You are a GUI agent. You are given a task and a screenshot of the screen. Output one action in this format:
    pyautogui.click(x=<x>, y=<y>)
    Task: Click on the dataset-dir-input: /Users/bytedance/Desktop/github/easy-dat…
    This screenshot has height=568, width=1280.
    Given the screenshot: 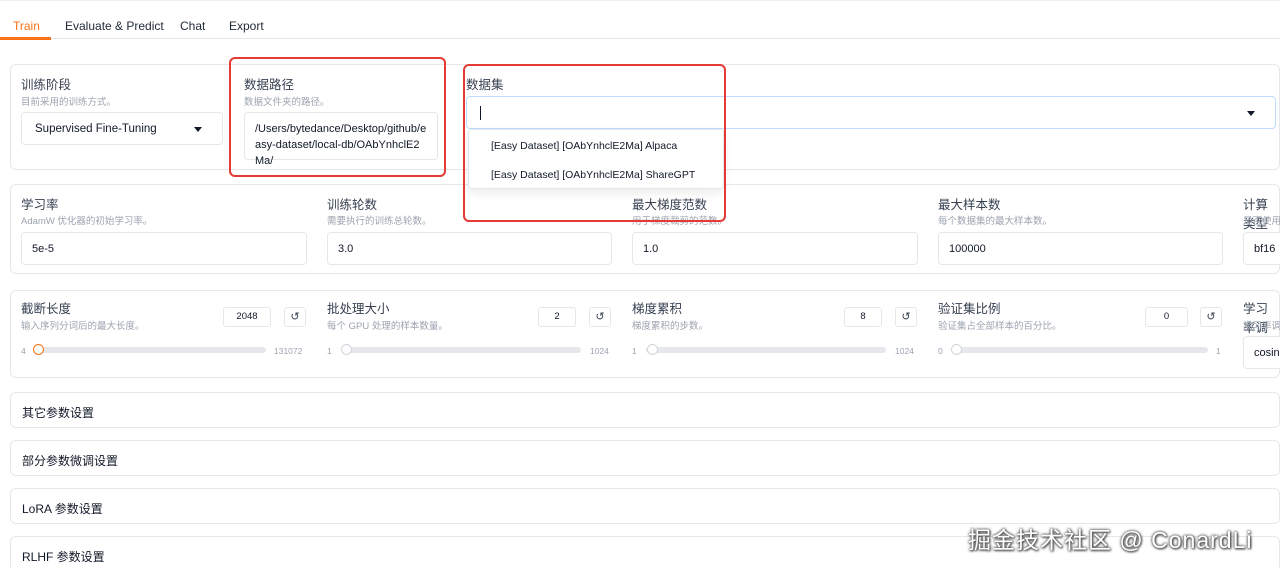 What is the action you would take?
    pyautogui.click(x=341, y=139)
    